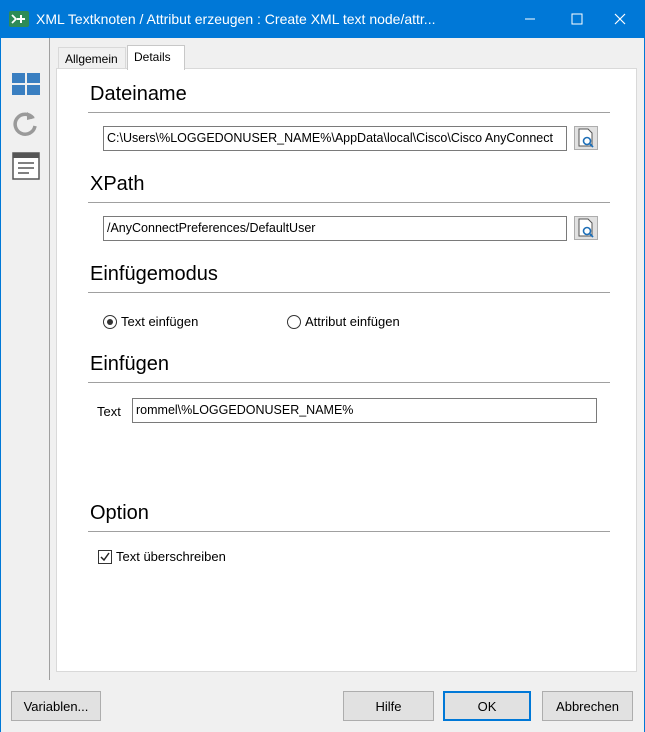 The image size is (645, 732). What do you see at coordinates (388, 706) in the screenshot?
I see `help-button: Hilfe` at bounding box center [388, 706].